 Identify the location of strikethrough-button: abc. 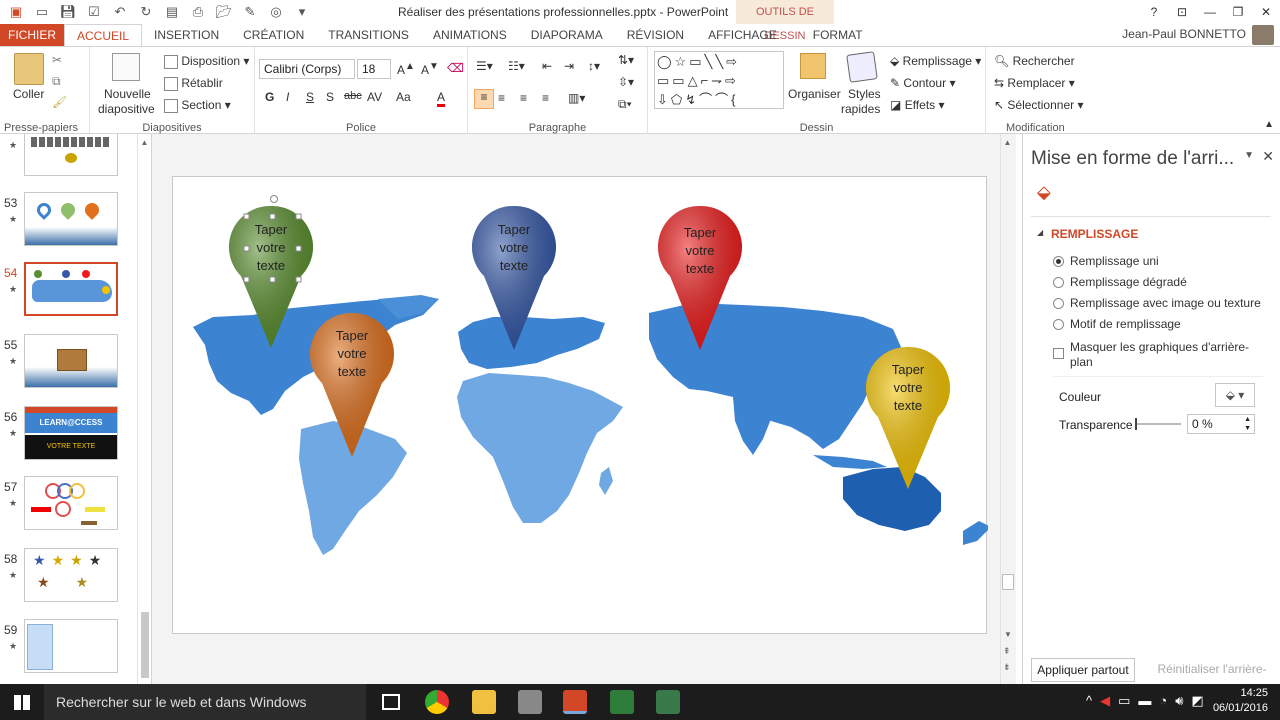
(353, 96).